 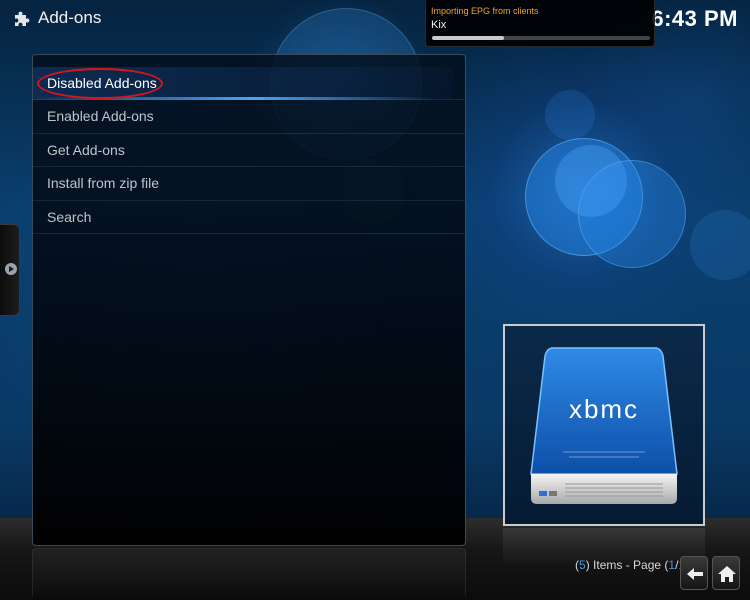 What do you see at coordinates (103, 183) in the screenshot?
I see `menu-item-label: Install from zip file` at bounding box center [103, 183].